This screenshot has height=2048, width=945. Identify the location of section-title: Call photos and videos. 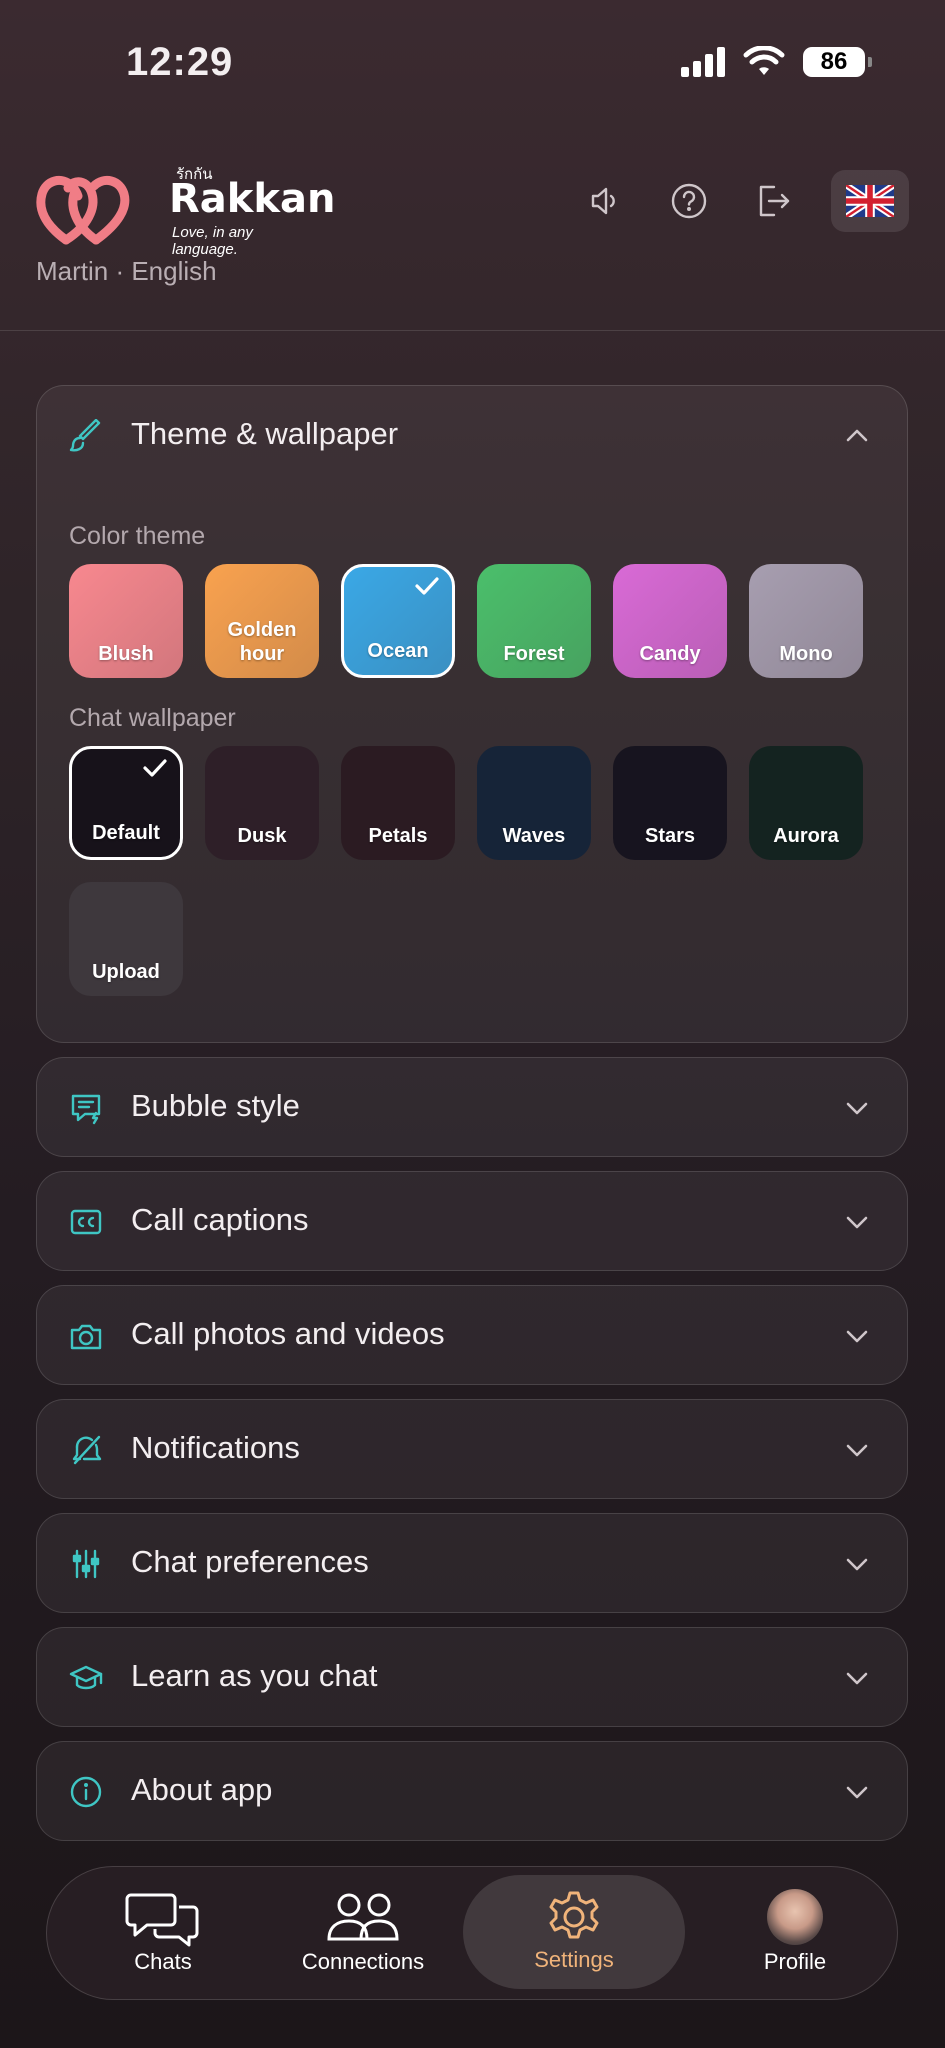
(288, 1333).